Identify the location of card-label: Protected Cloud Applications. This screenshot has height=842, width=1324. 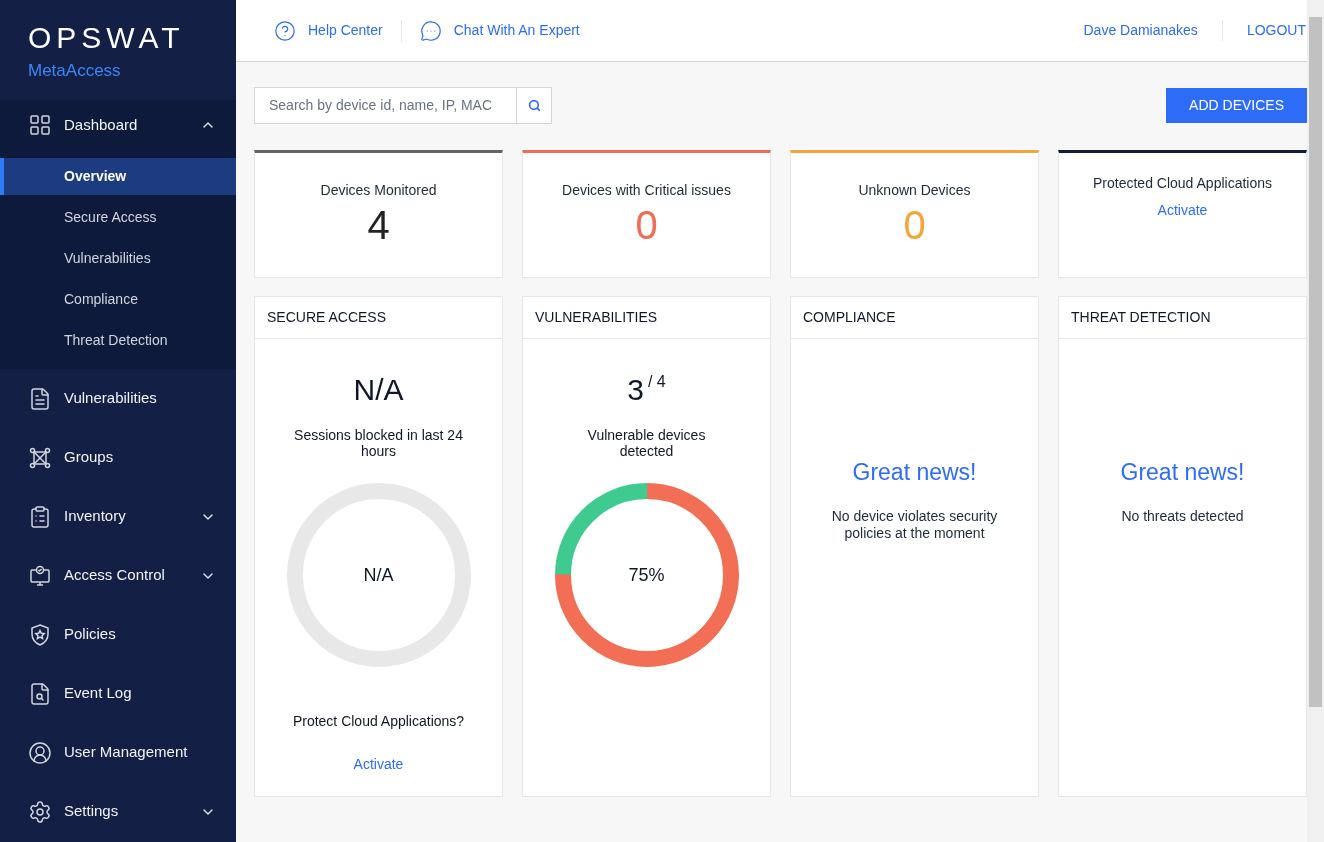
(1182, 183).